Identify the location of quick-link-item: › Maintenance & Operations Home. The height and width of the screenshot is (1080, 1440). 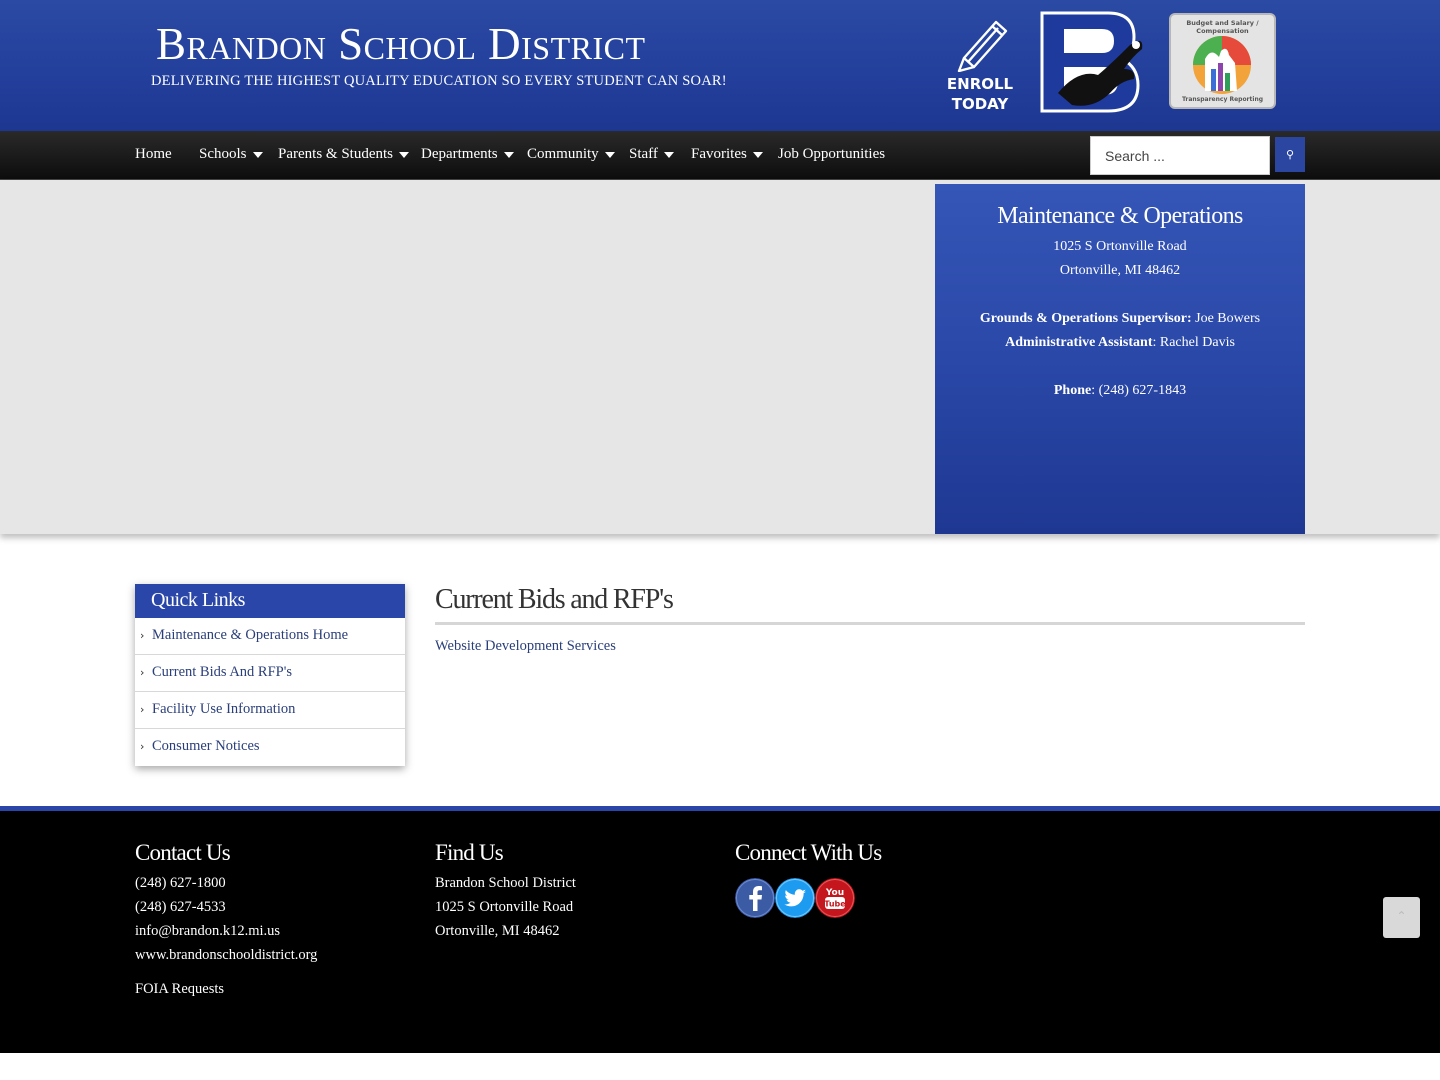
(270, 636).